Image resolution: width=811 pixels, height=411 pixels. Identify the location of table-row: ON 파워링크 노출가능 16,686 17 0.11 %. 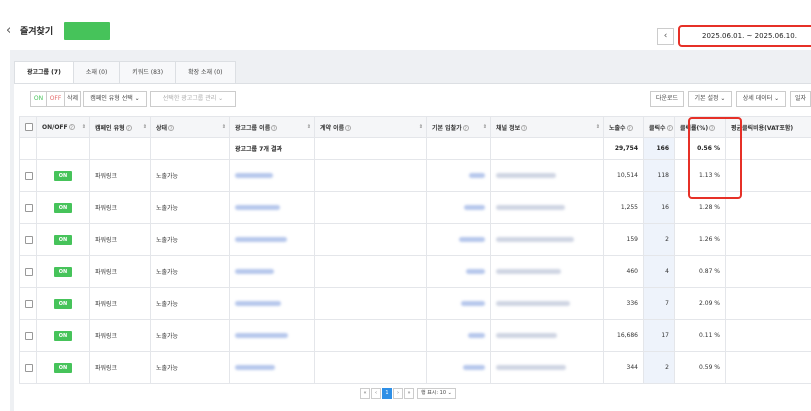
(415, 335).